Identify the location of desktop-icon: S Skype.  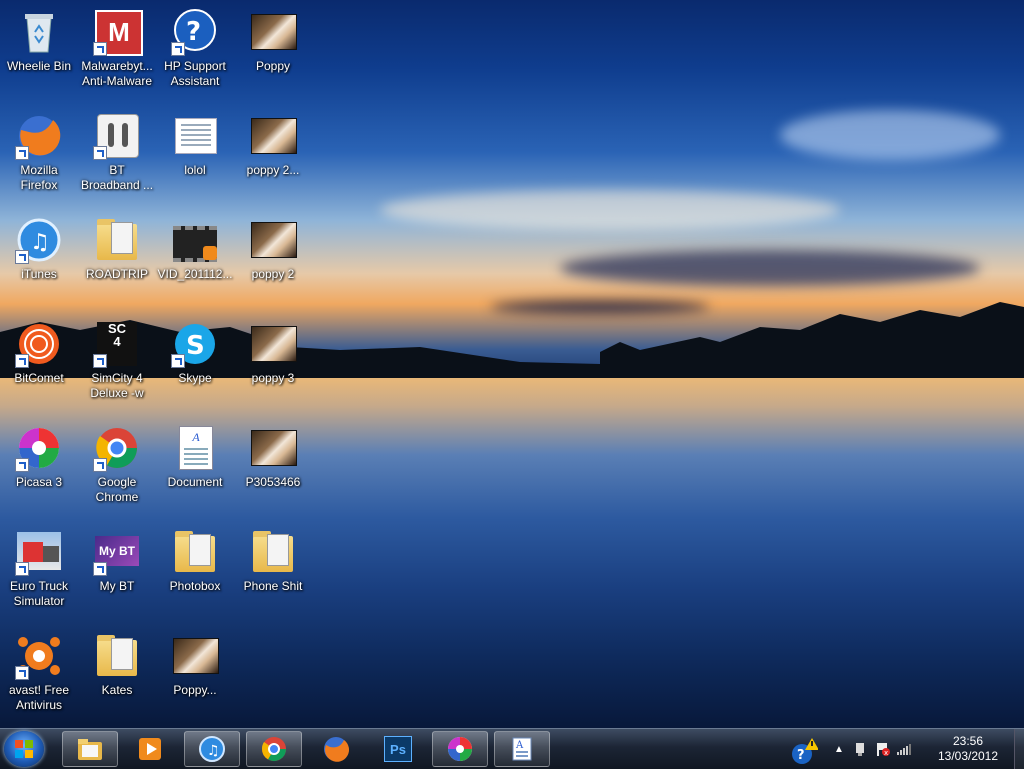
(195, 353).